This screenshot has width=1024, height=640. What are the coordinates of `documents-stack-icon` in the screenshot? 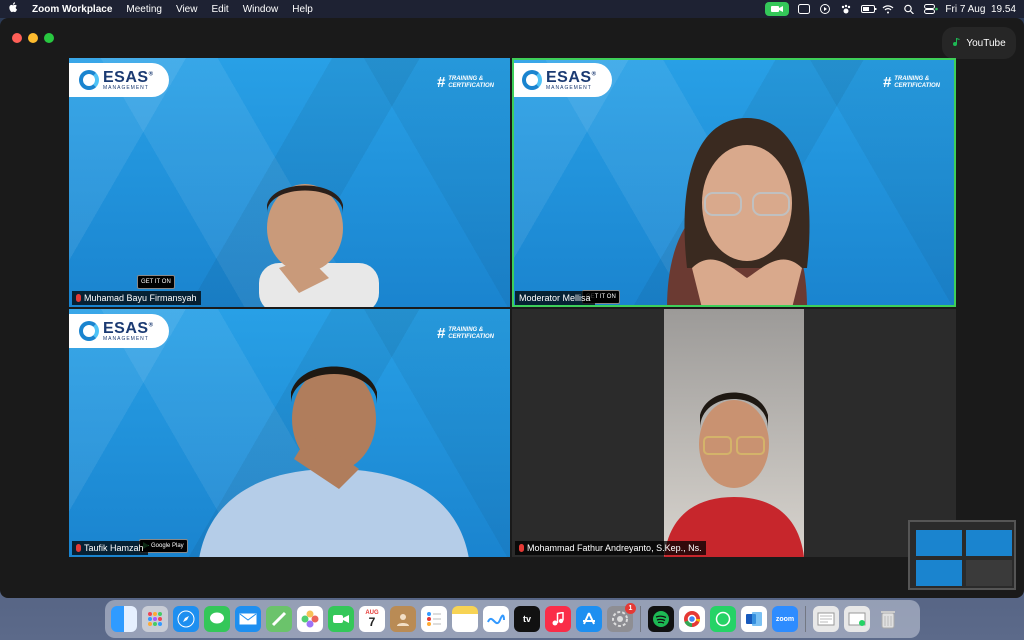 It's located at (857, 619).